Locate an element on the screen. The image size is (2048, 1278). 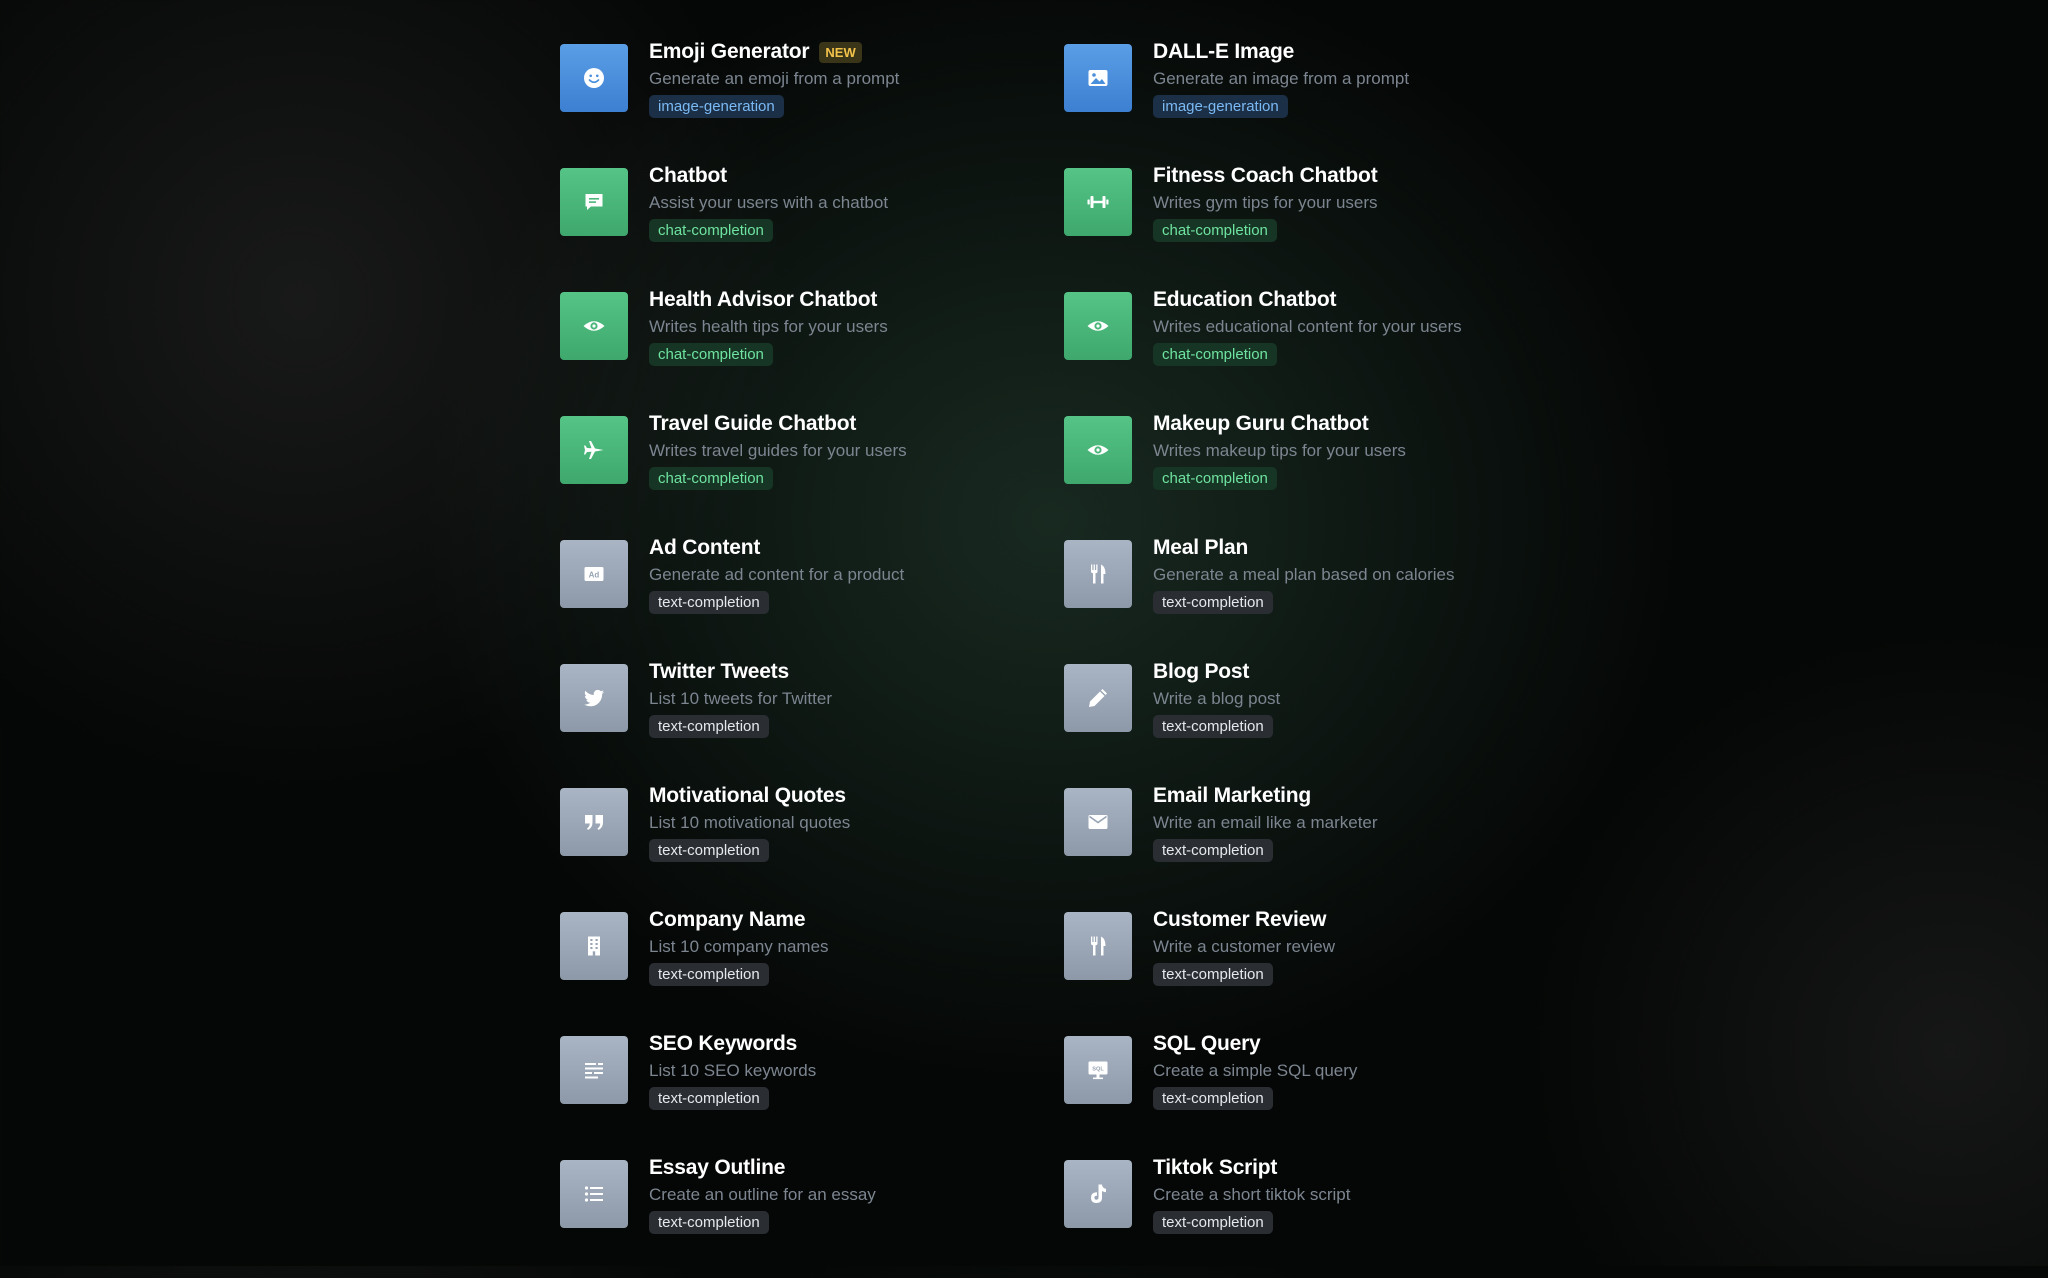
card-description: Write a blog post is located at coordinates (1217, 698).